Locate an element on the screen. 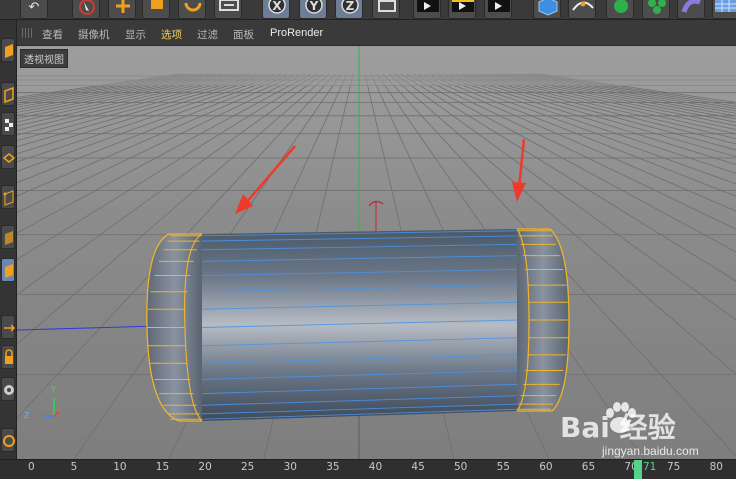  x-axis-lock-icon: X is located at coordinates (277, 7).